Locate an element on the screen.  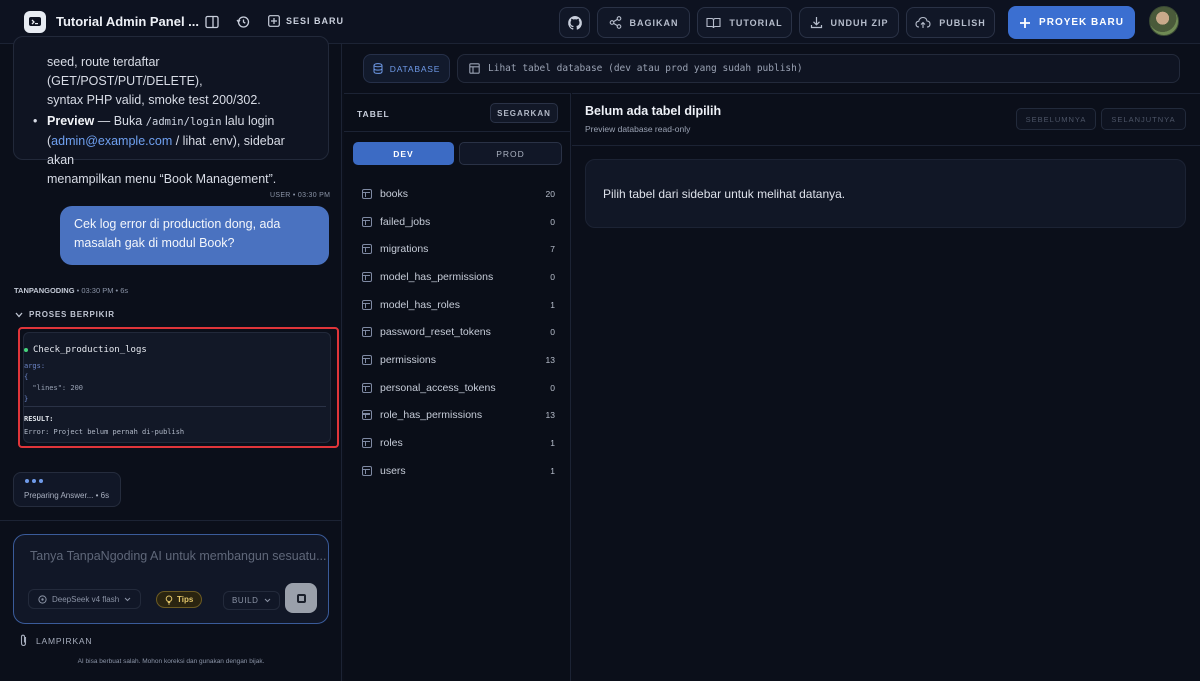
attach-button: LAMPIRKAN is located at coordinates (55, 640).